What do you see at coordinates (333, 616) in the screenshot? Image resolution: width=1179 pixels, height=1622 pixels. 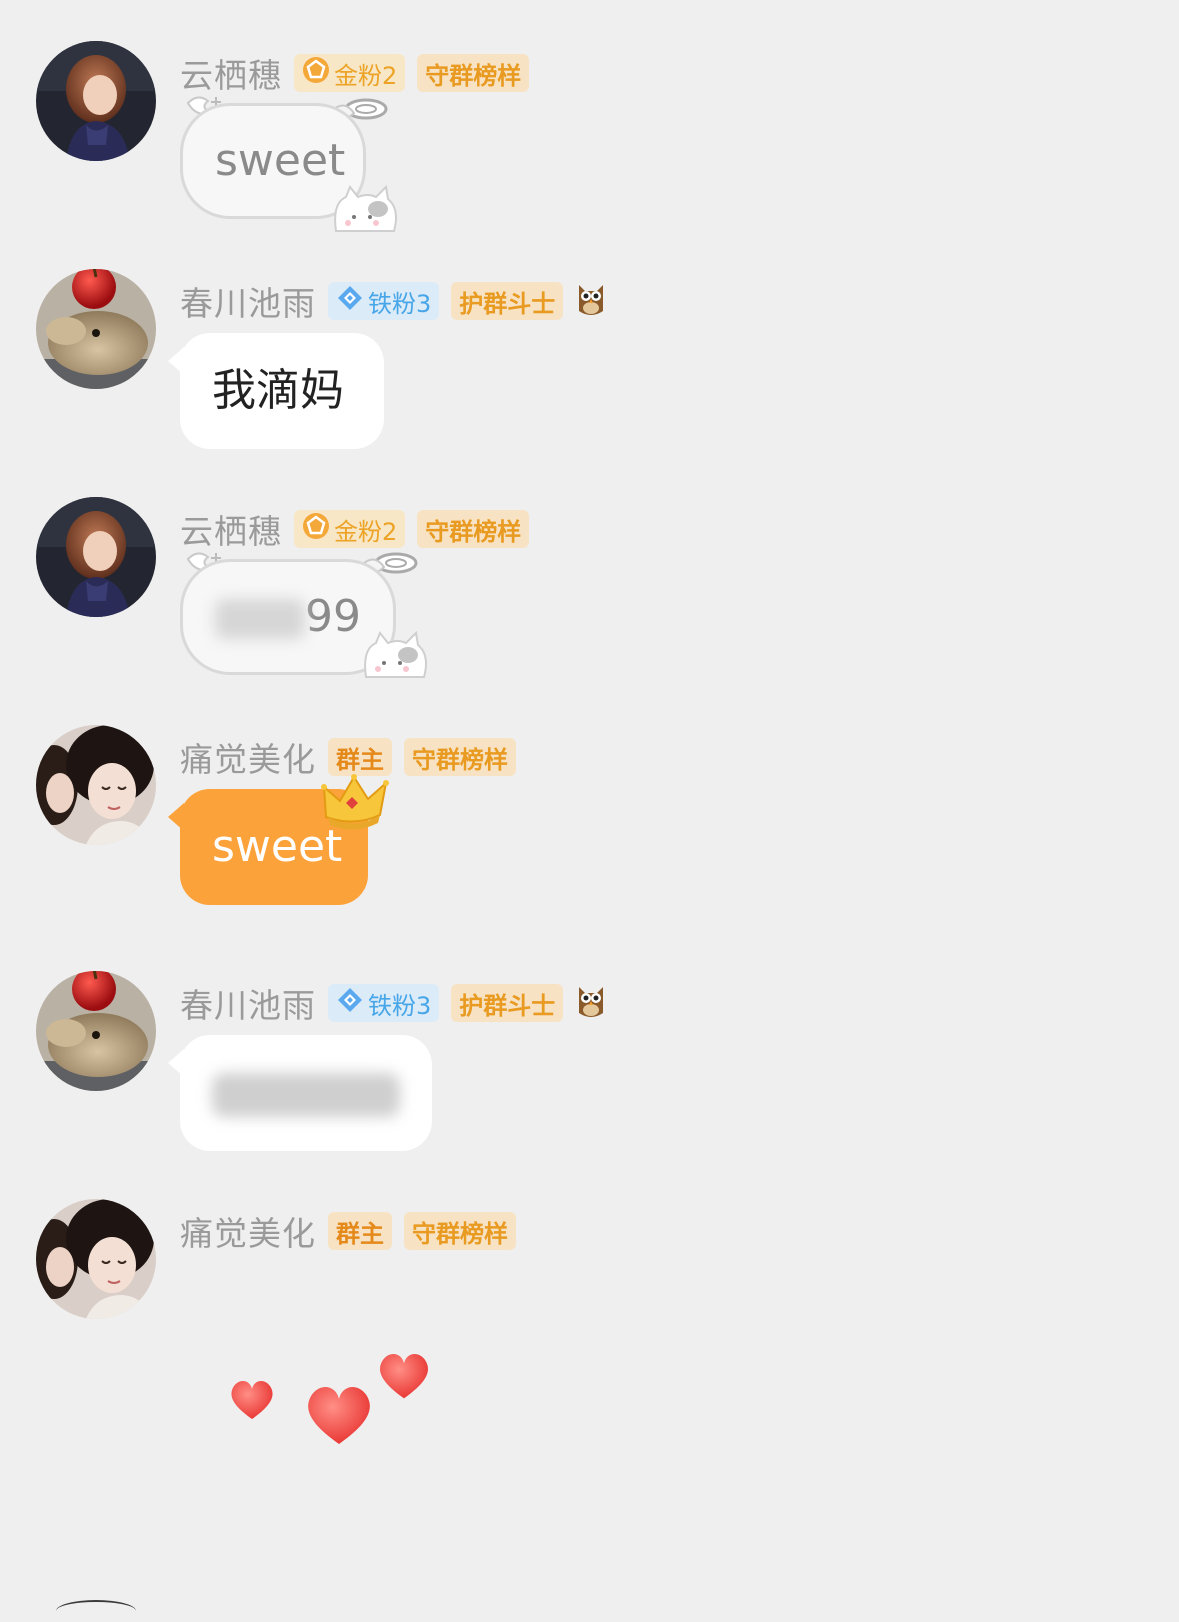 I see `message-text: 99` at bounding box center [333, 616].